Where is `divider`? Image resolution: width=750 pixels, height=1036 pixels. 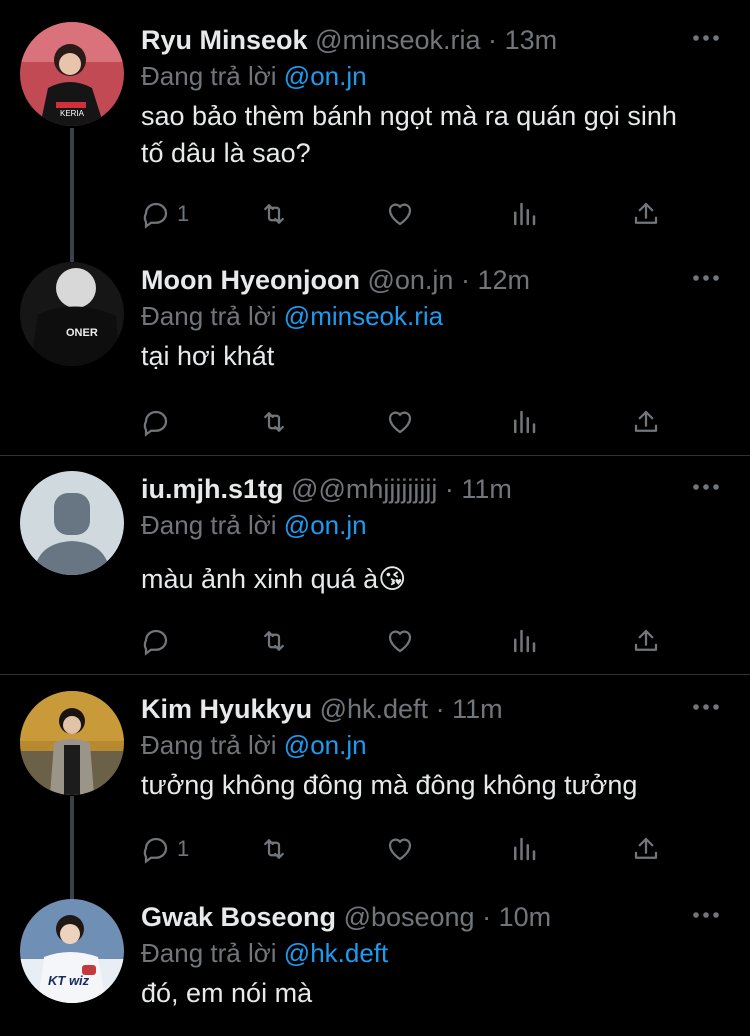
divider is located at coordinates (375, 455).